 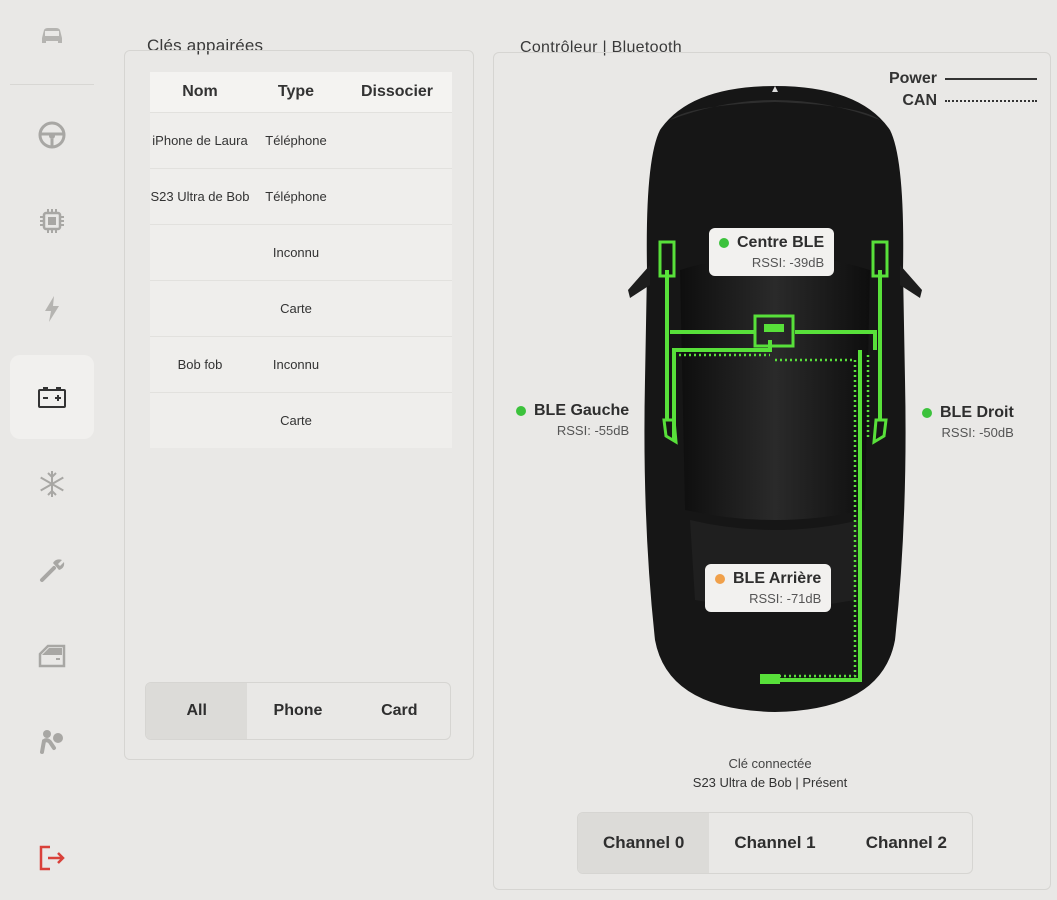 I want to click on sidebar-item-chip, so click(x=52, y=221).